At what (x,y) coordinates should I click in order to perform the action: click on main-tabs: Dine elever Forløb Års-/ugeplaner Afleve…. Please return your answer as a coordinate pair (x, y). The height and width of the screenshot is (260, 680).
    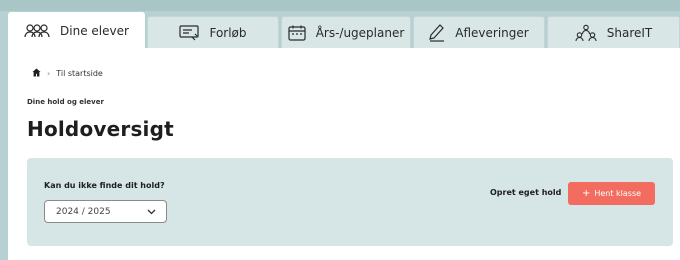
    Looking at the image, I should click on (344, 30).